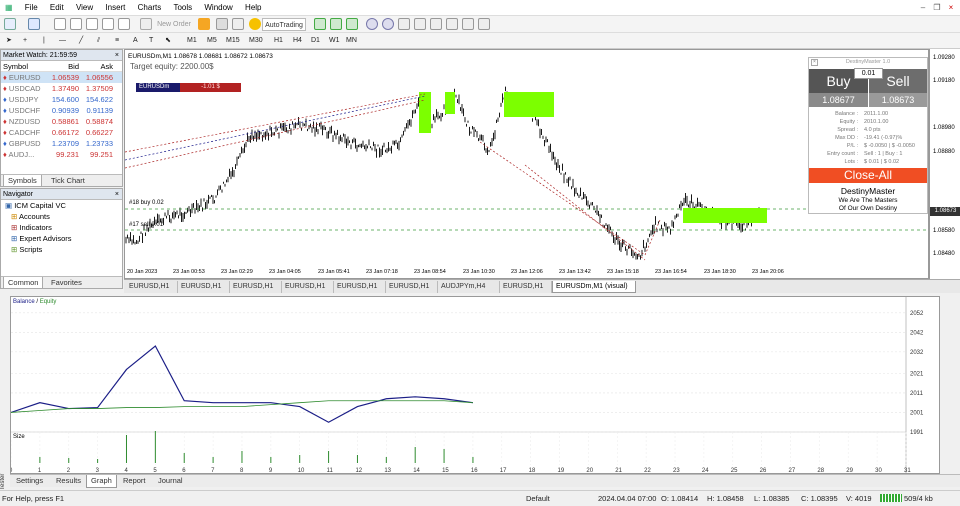 This screenshot has height=506, width=960. Describe the element at coordinates (404, 24) in the screenshot. I see `tile-windows-icon` at that location.